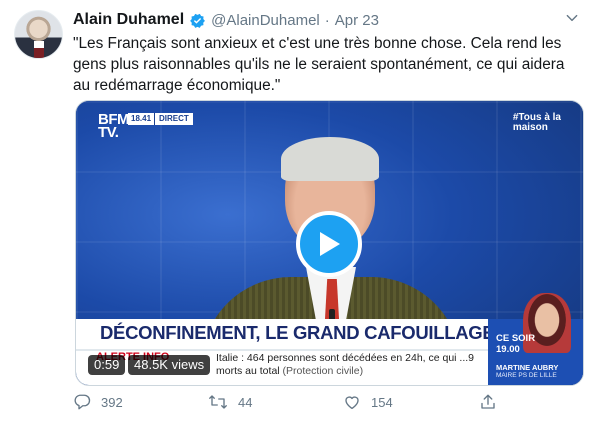  Describe the element at coordinates (141, 119) in the screenshot. I see `live-time: 18.41` at that location.